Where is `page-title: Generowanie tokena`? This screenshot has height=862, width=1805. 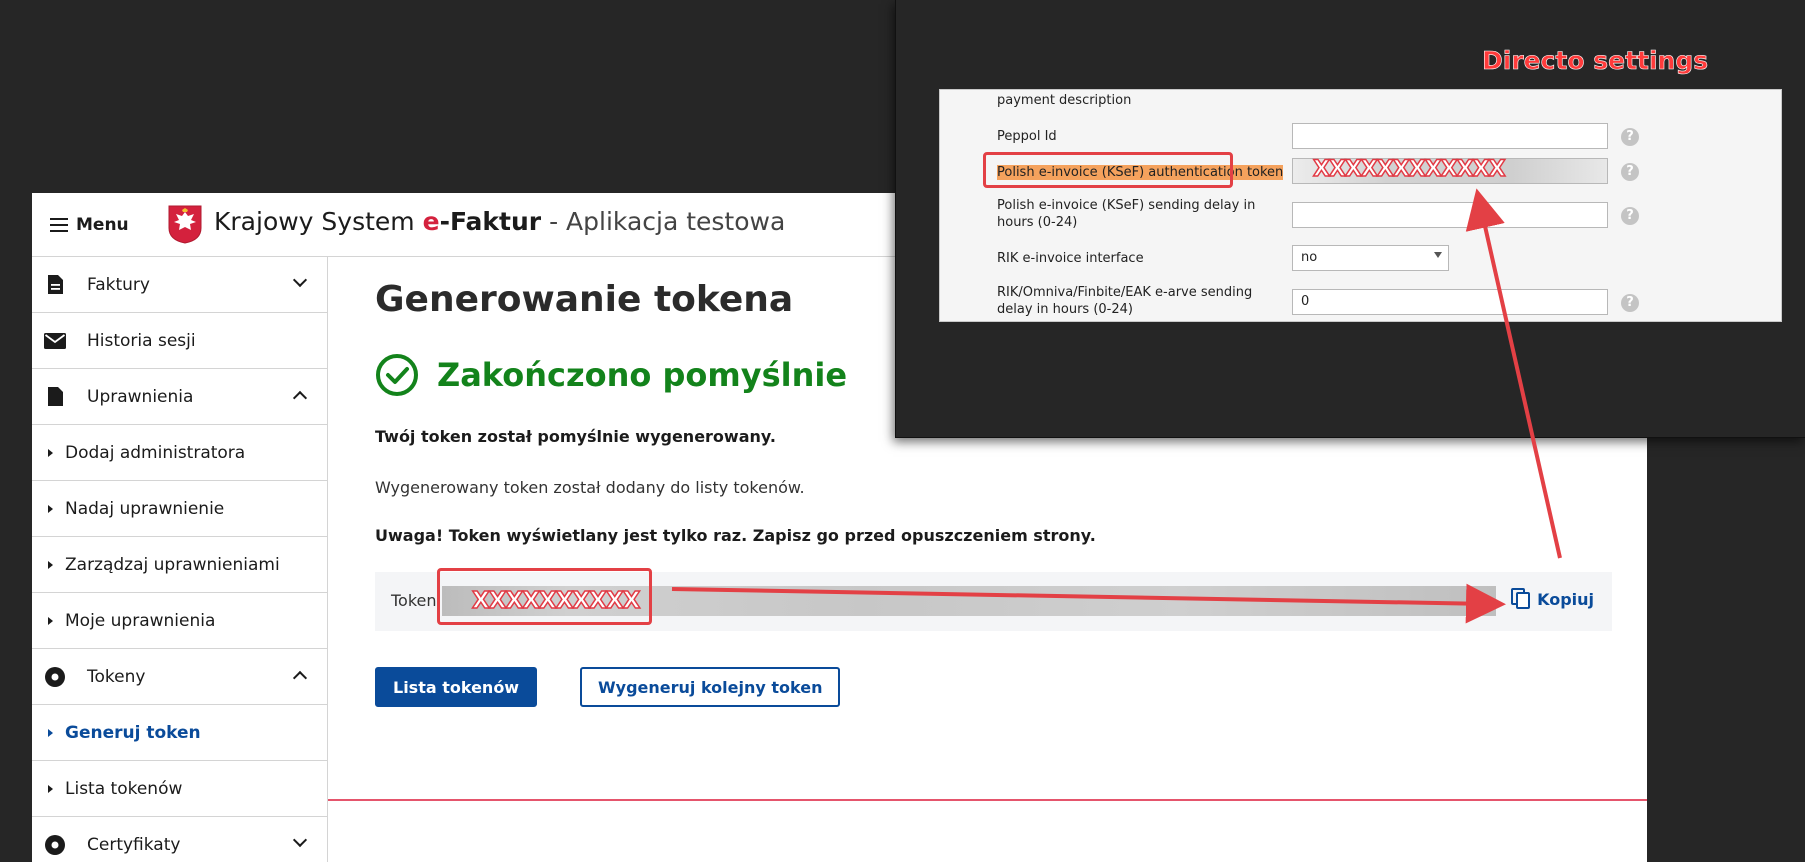
page-title: Generowanie tokena is located at coordinates (584, 299).